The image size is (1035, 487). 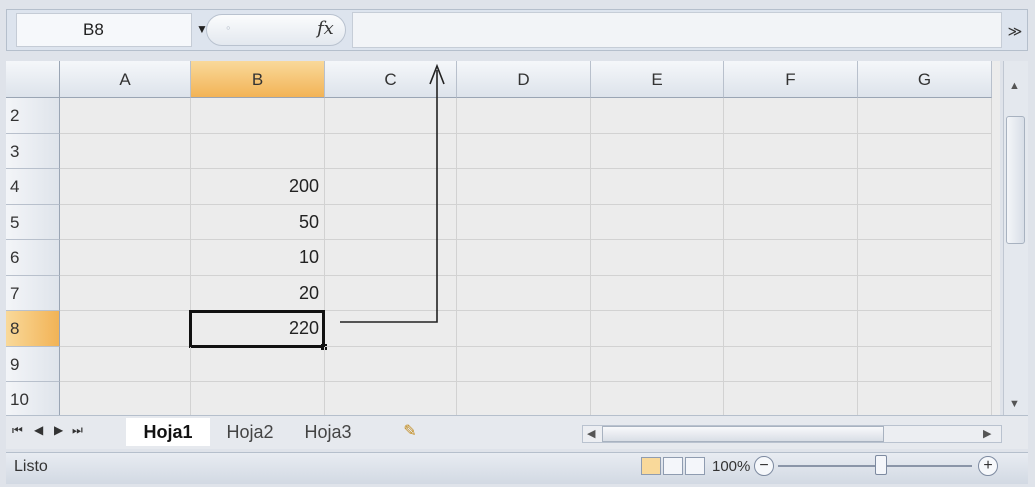 I want to click on sheet-tab-hoja1: Hoja1, so click(x=168, y=432).